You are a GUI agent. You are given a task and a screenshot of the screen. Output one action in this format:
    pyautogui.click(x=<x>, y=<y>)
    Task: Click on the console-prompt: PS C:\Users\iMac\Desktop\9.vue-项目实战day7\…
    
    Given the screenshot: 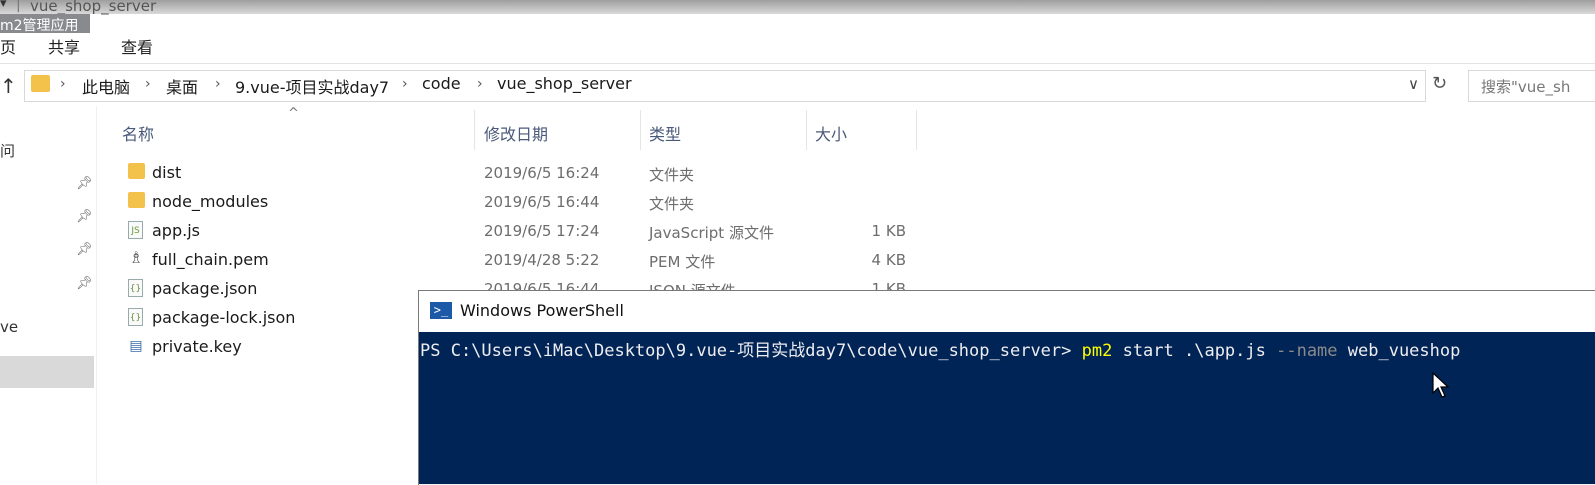 What is the action you would take?
    pyautogui.click(x=751, y=351)
    